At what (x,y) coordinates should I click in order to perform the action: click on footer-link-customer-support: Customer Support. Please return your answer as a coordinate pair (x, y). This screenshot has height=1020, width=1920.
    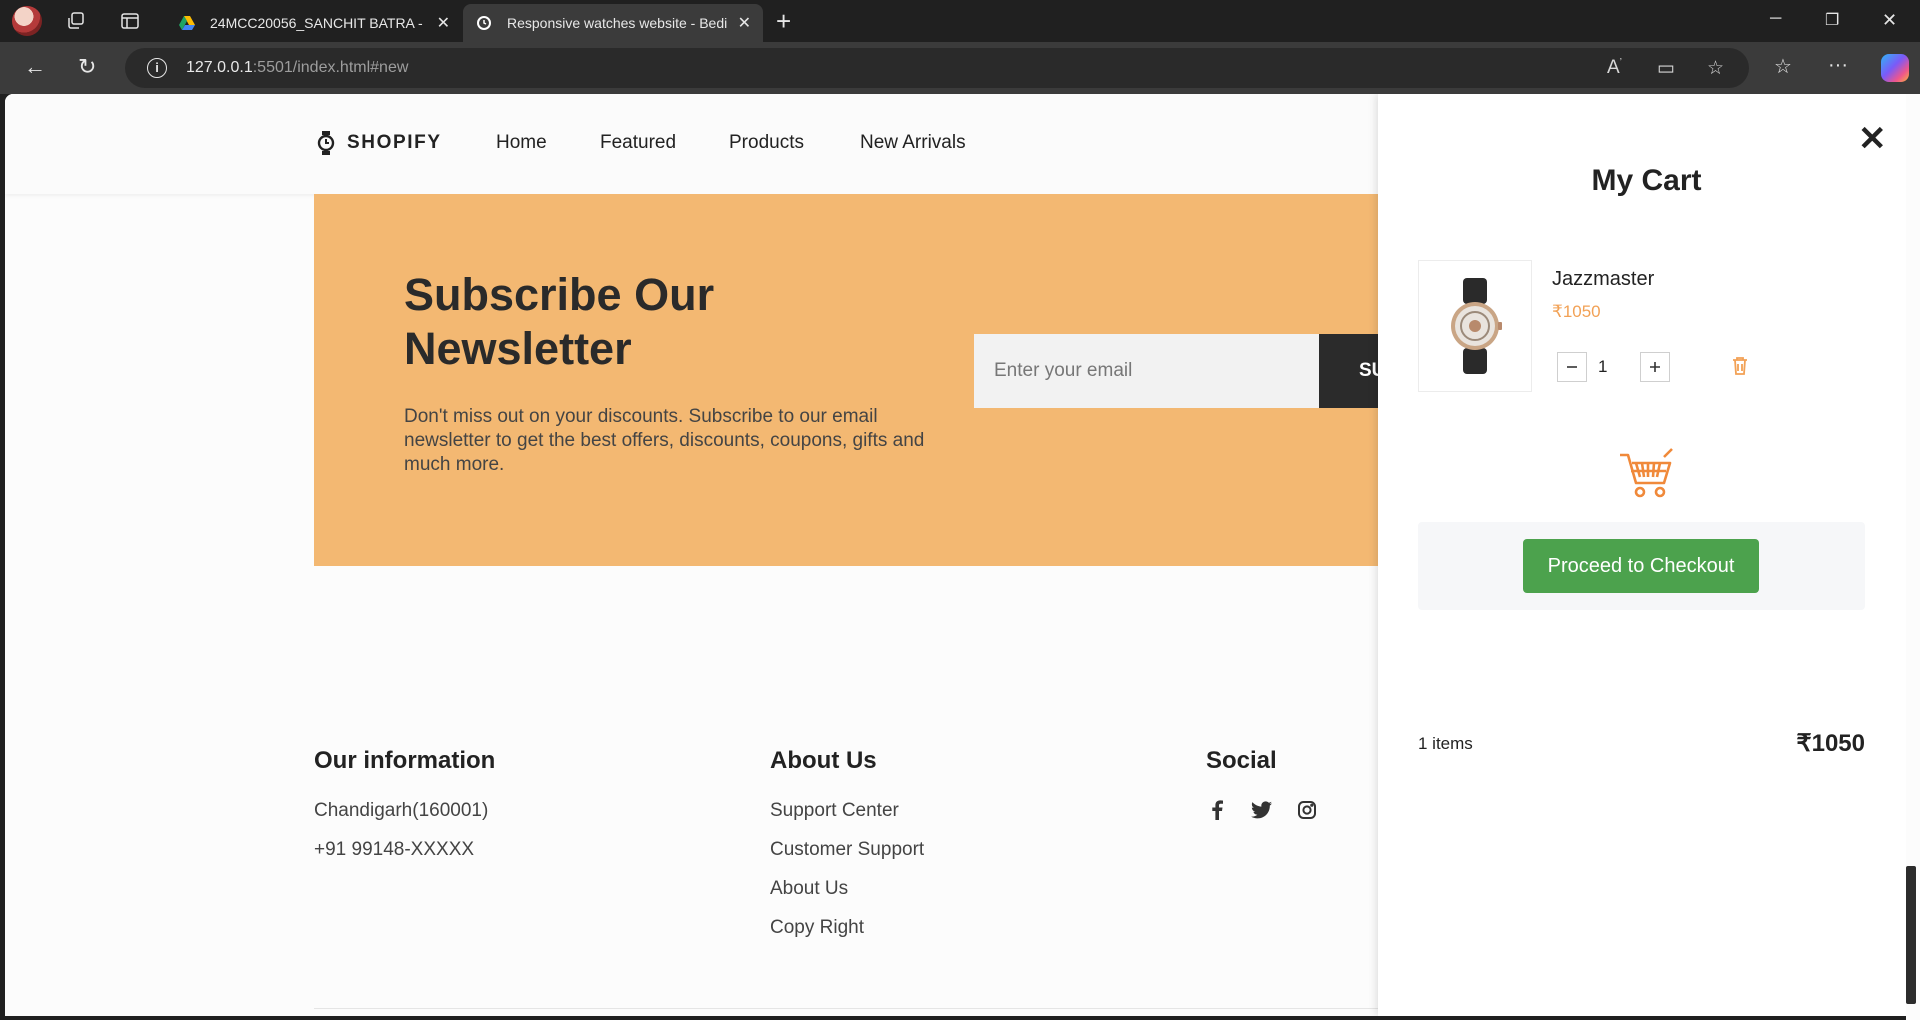
    Looking at the image, I should click on (847, 850).